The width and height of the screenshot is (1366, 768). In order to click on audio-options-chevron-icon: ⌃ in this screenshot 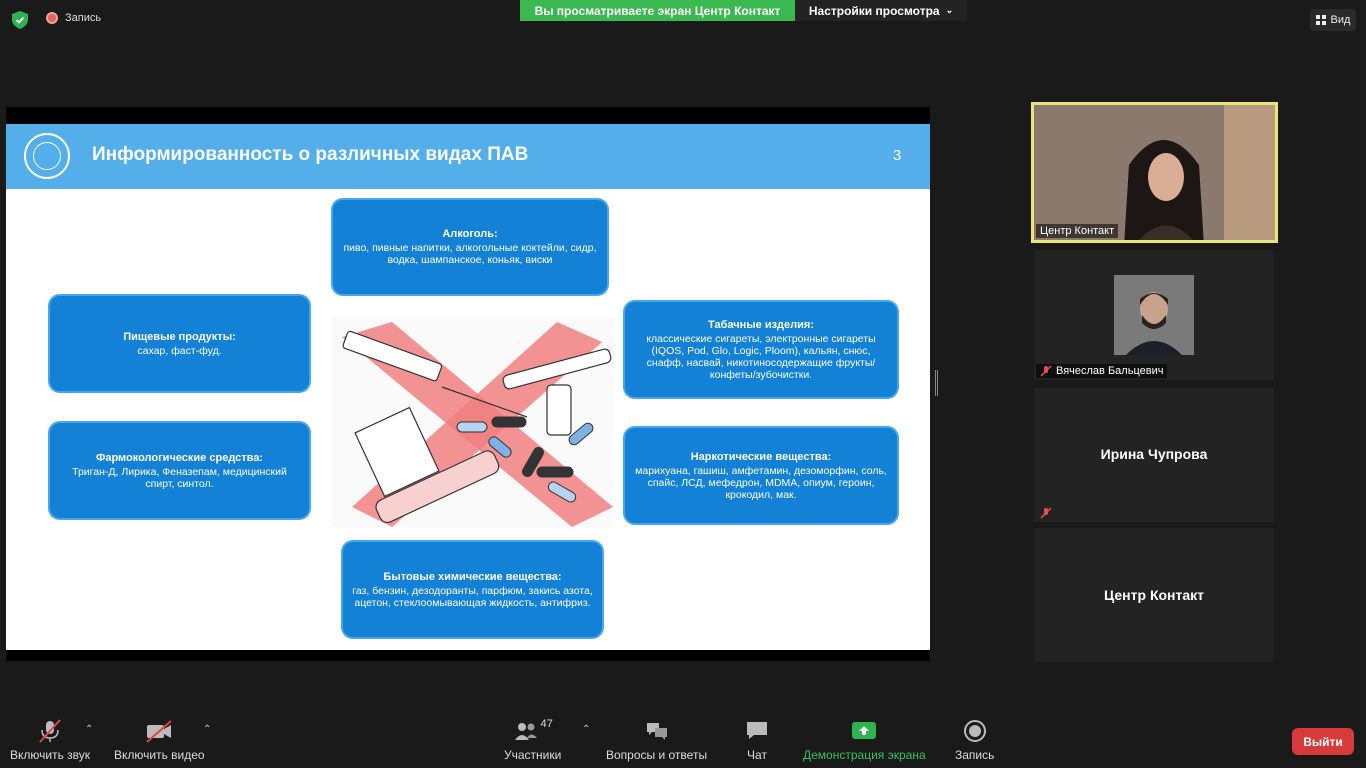, I will do `click(89, 729)`.